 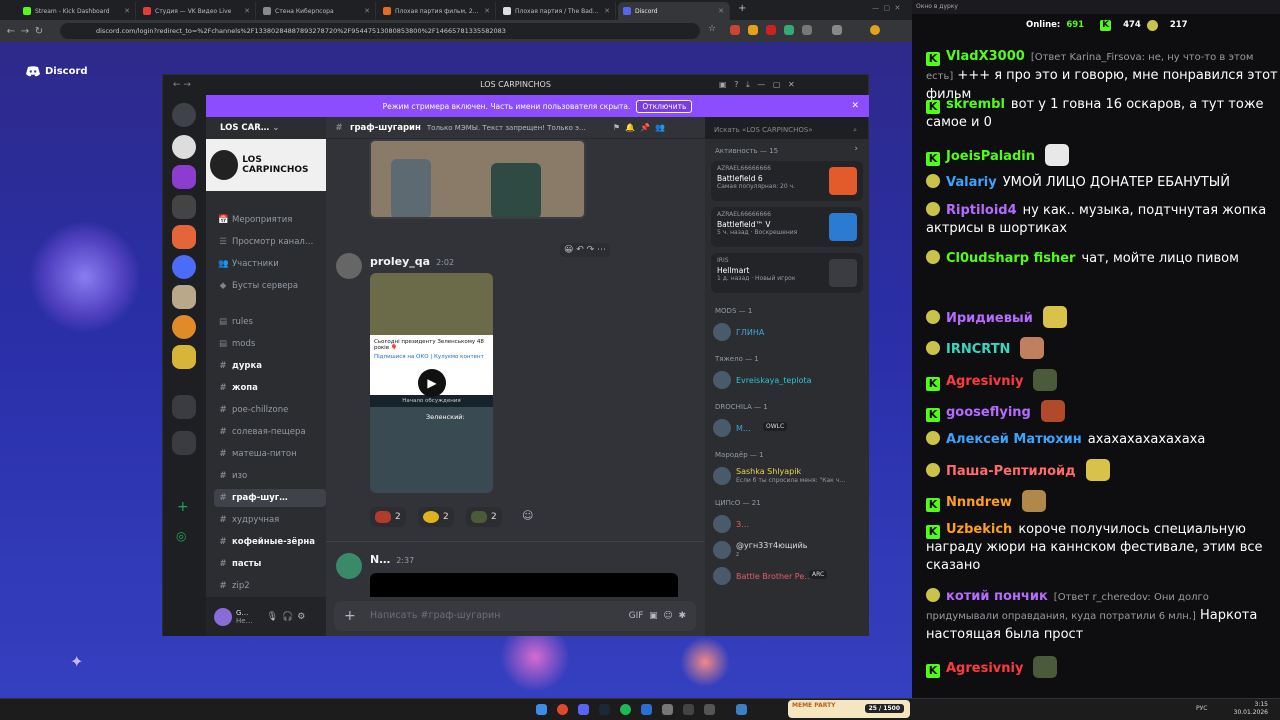 I want to click on window-toolbar-icons: ▣ ? ⤓ — ▢ ✕, so click(x=757, y=85).